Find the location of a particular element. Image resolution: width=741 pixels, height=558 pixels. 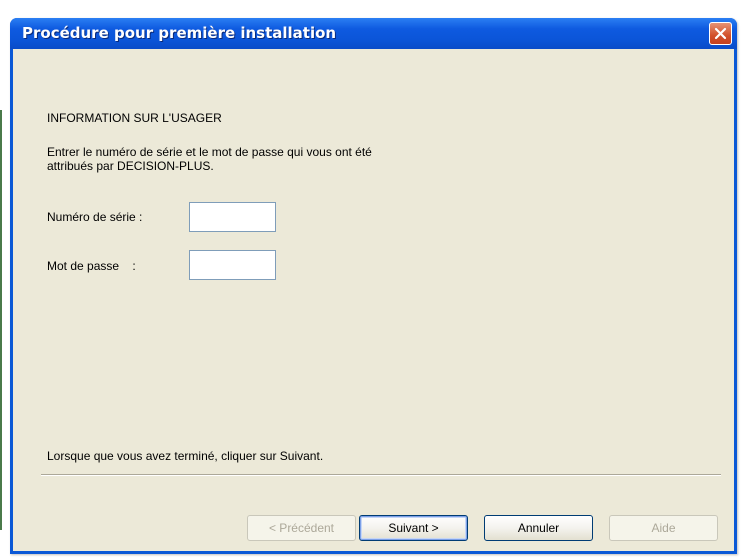

cancel-button: Annuler is located at coordinates (538, 528).